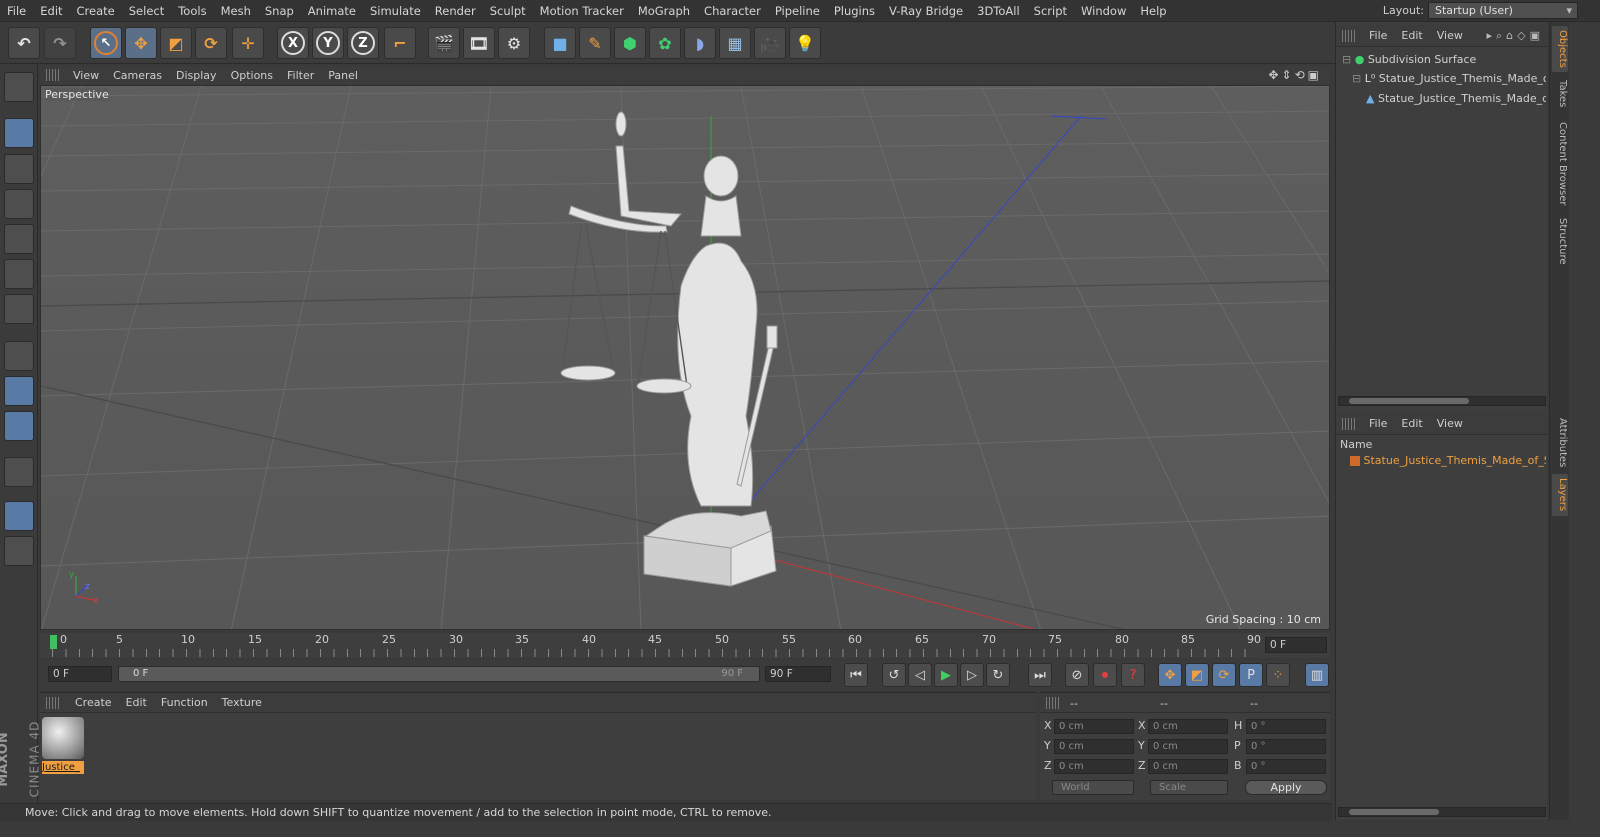 The height and width of the screenshot is (837, 1600). What do you see at coordinates (630, 43) in the screenshot?
I see `subdivision-generator-icon: ⬢` at bounding box center [630, 43].